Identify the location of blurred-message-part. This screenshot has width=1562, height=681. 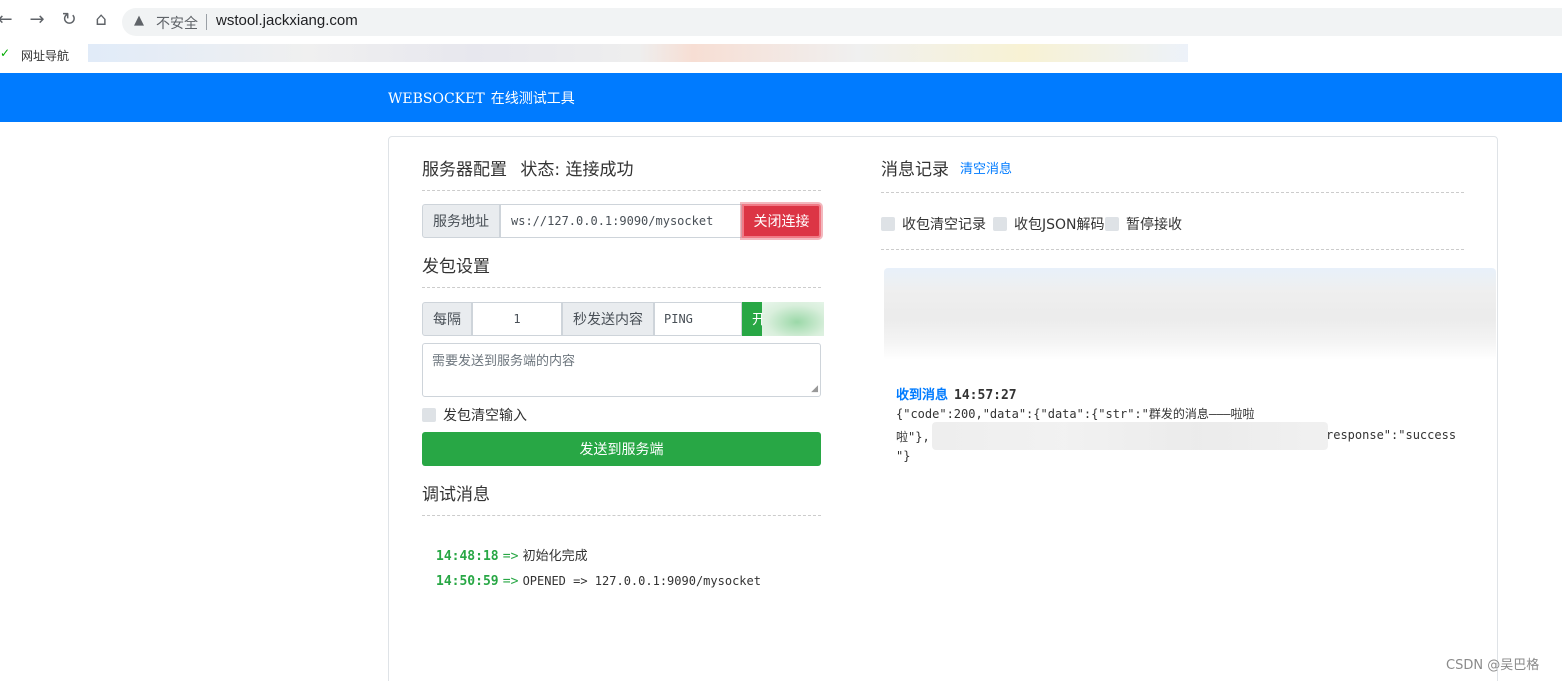
(1130, 436).